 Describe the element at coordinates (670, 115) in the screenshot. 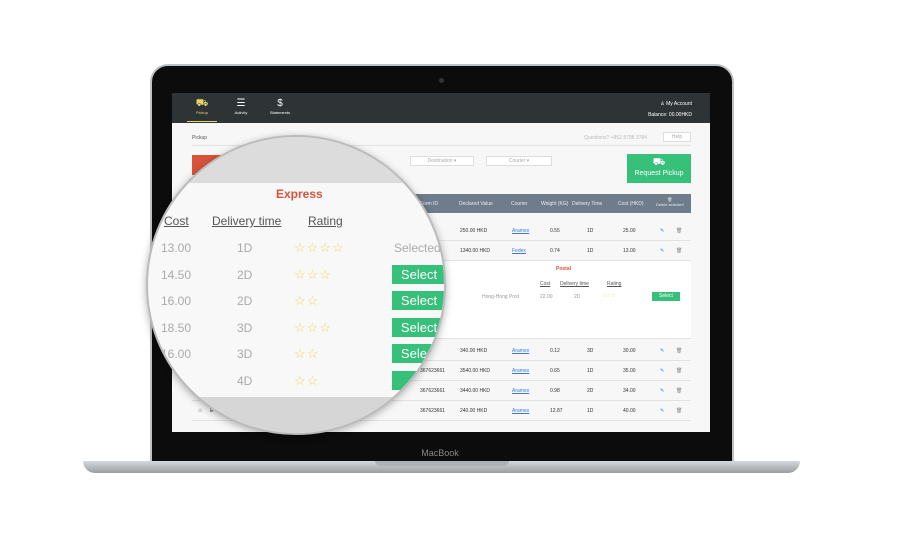

I see `balance: Balance: 00.00HKD` at that location.